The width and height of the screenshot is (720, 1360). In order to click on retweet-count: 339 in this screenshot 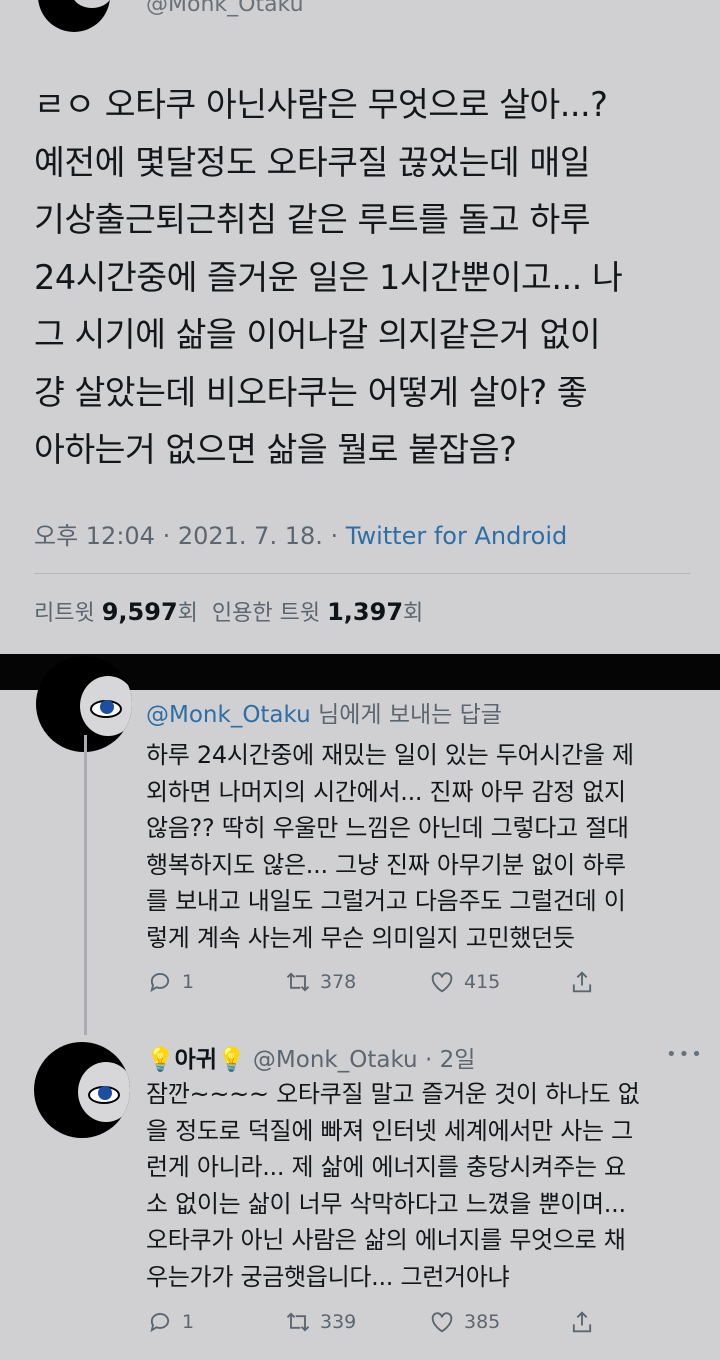, I will do `click(338, 1322)`.